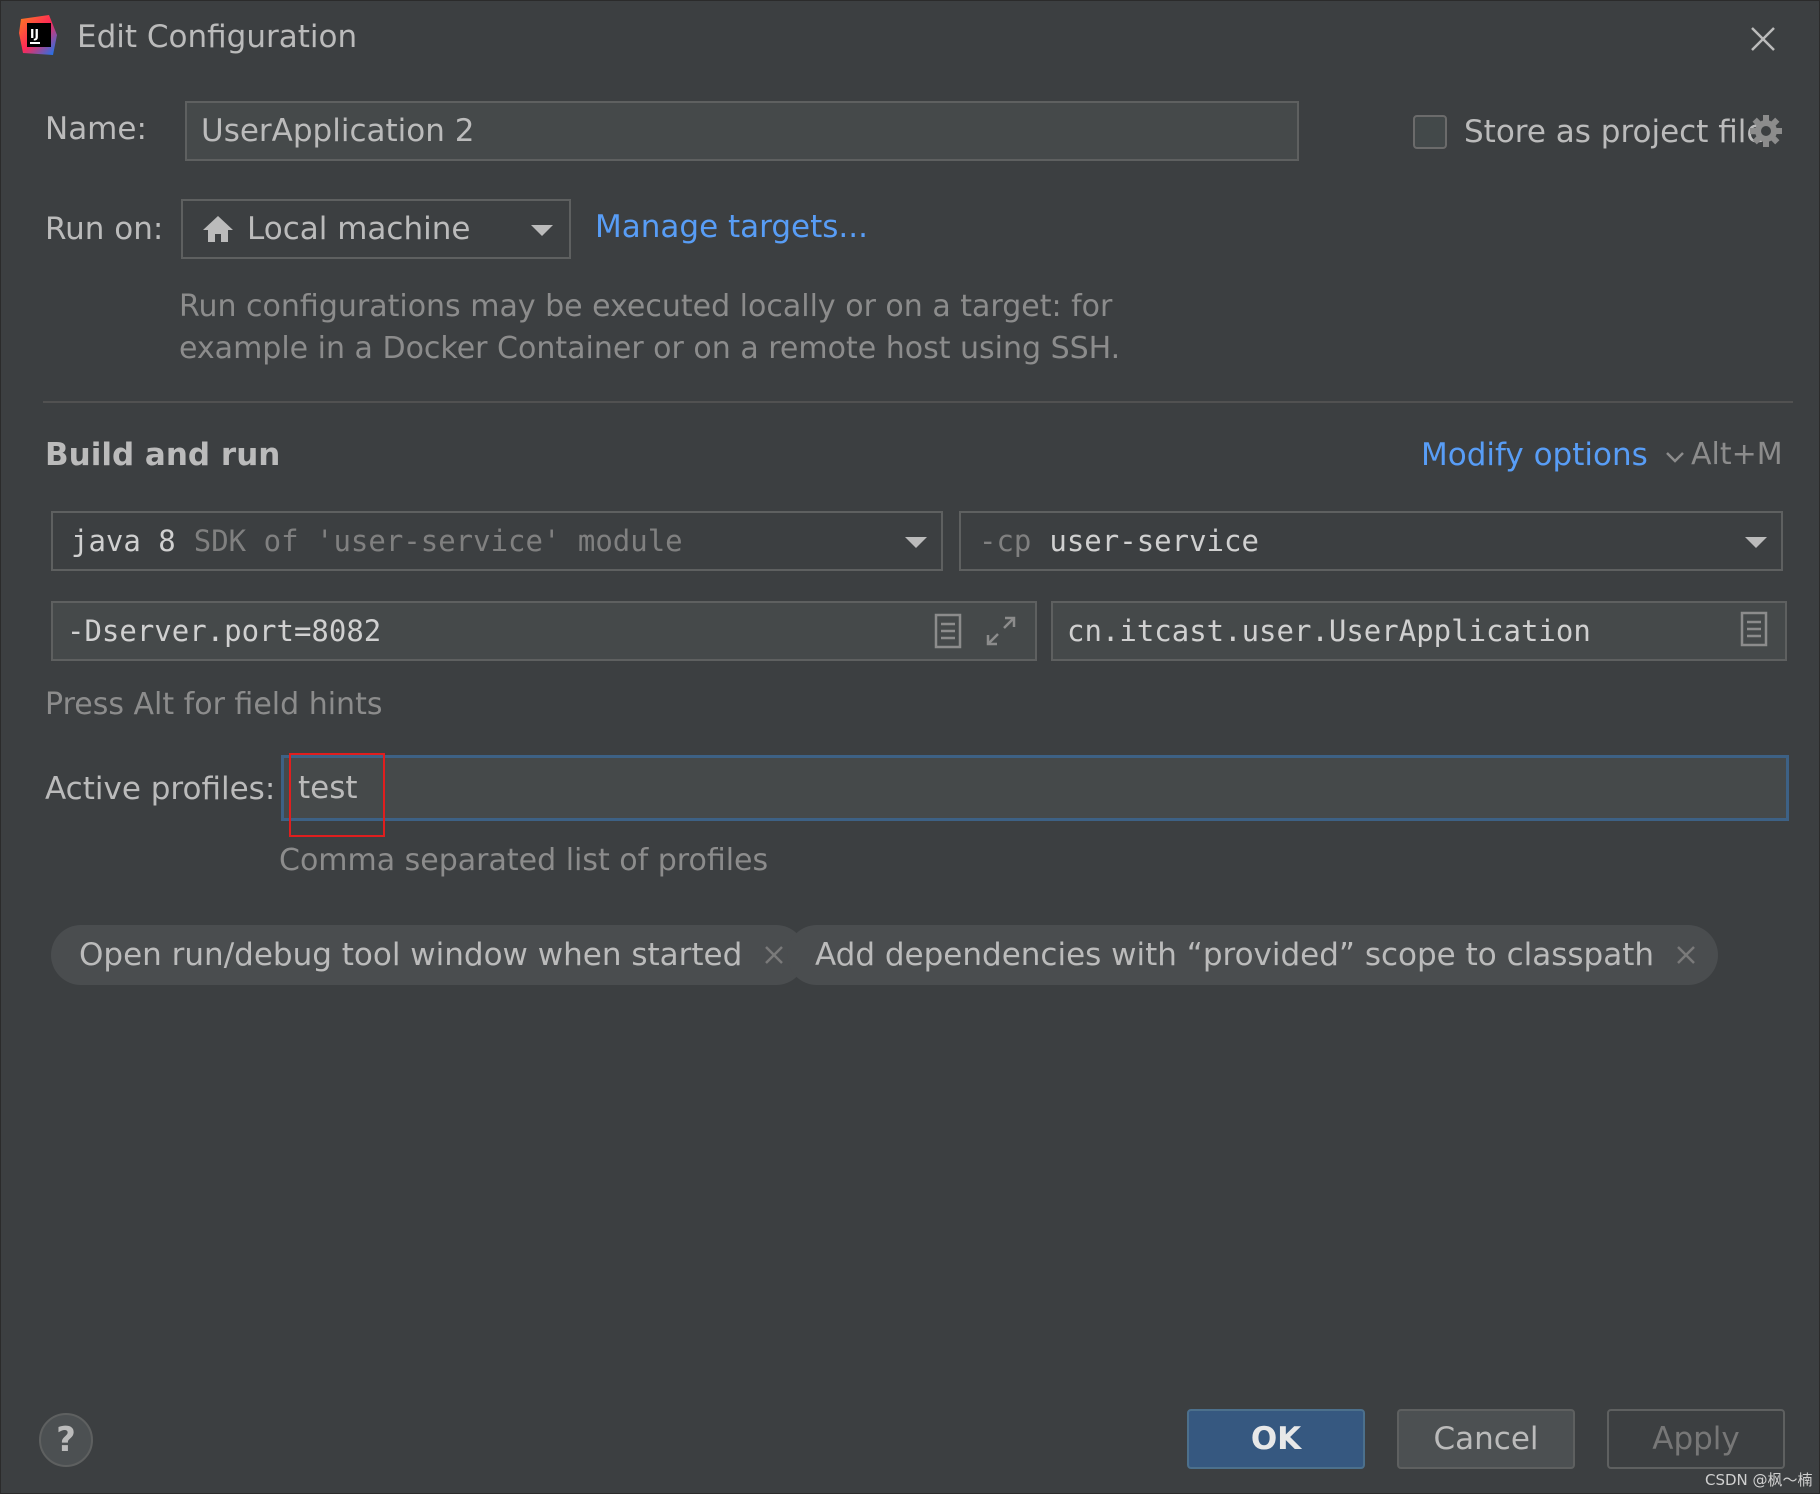  What do you see at coordinates (224, 631) in the screenshot?
I see `vm-options-value: -Dserver.port=8082` at bounding box center [224, 631].